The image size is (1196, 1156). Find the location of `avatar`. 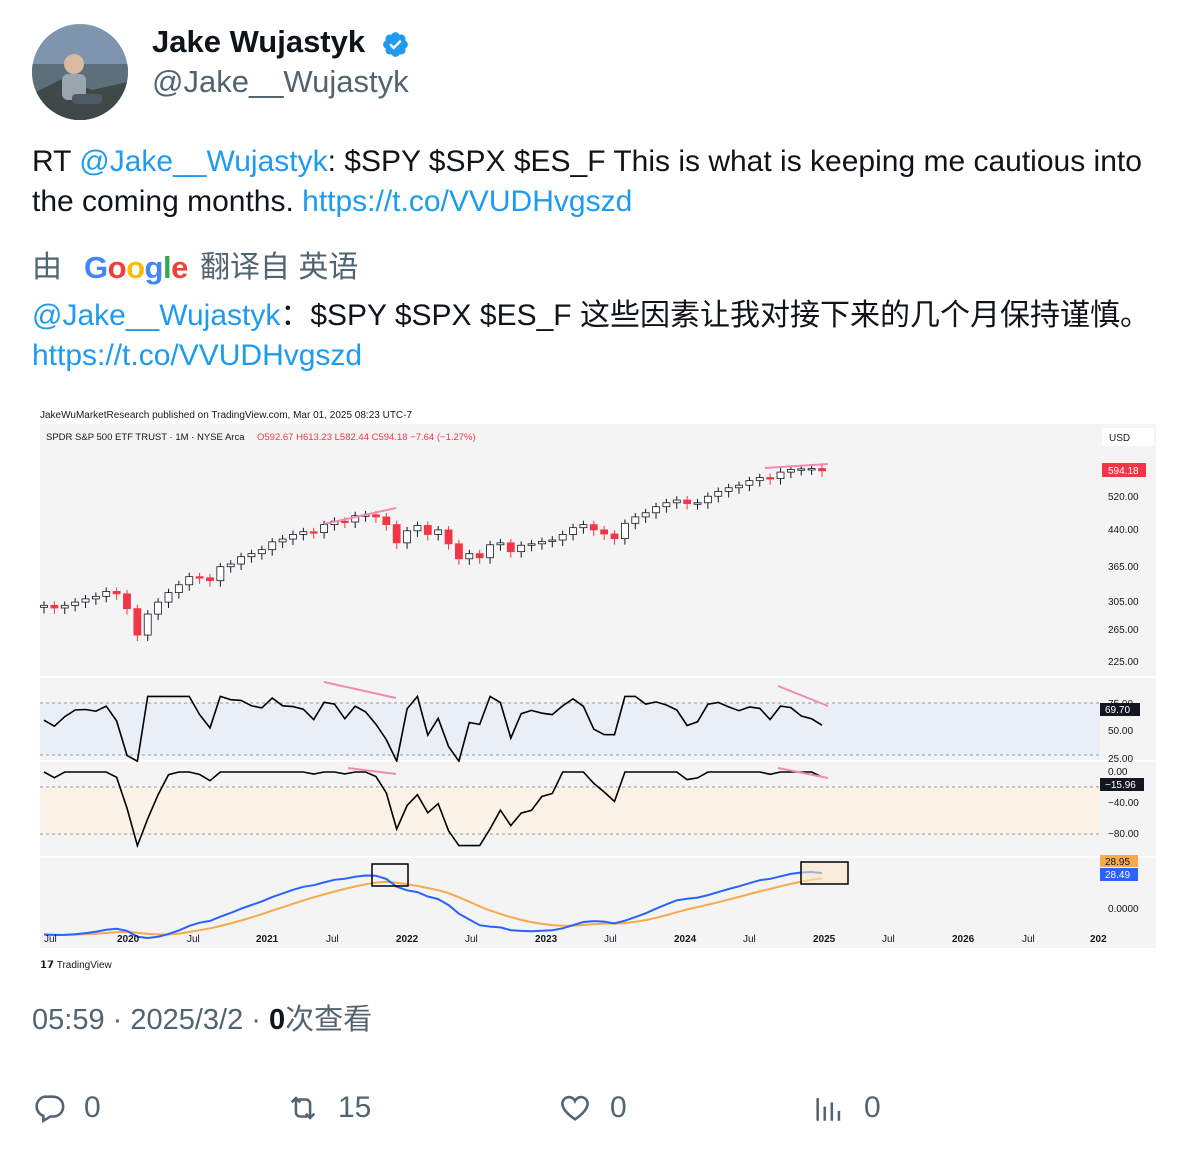

avatar is located at coordinates (80, 72).